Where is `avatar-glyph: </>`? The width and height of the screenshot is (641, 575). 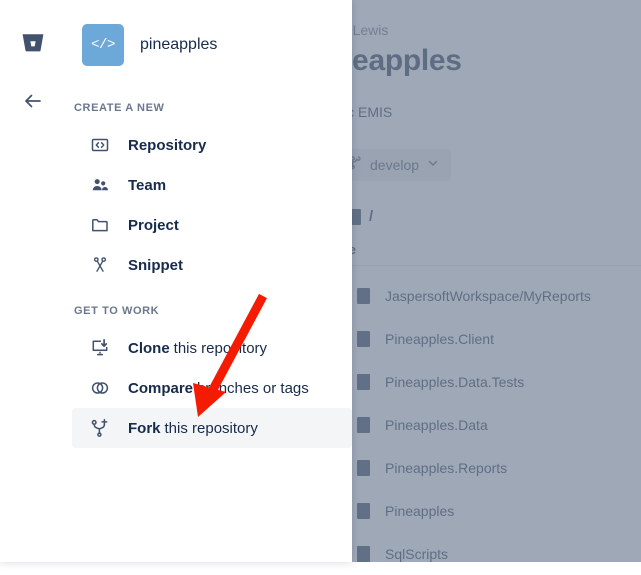 avatar-glyph: </> is located at coordinates (103, 45).